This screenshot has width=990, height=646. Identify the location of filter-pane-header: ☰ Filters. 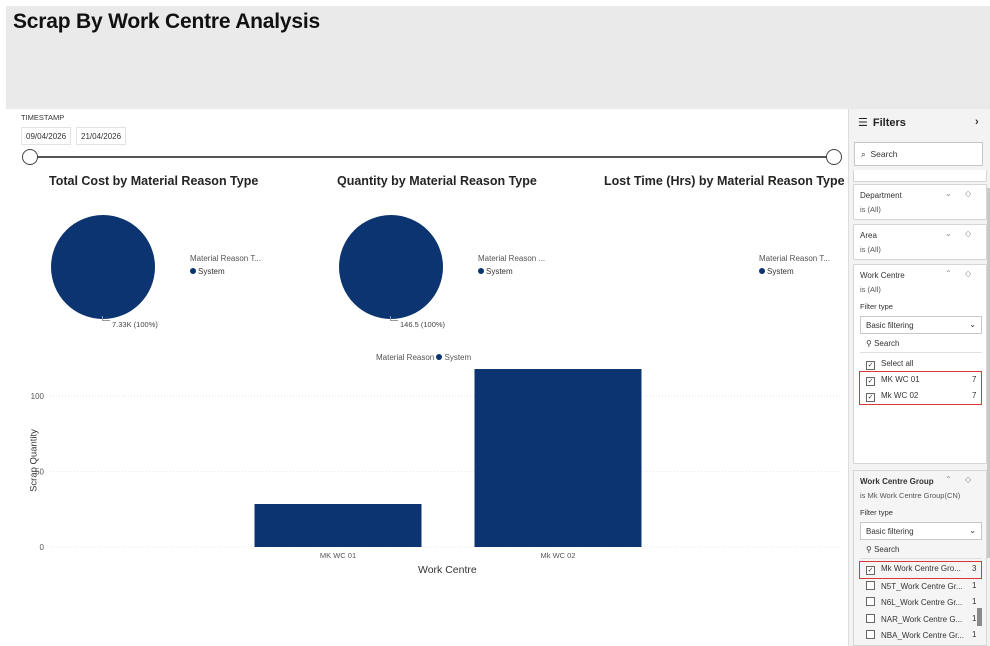
(882, 122).